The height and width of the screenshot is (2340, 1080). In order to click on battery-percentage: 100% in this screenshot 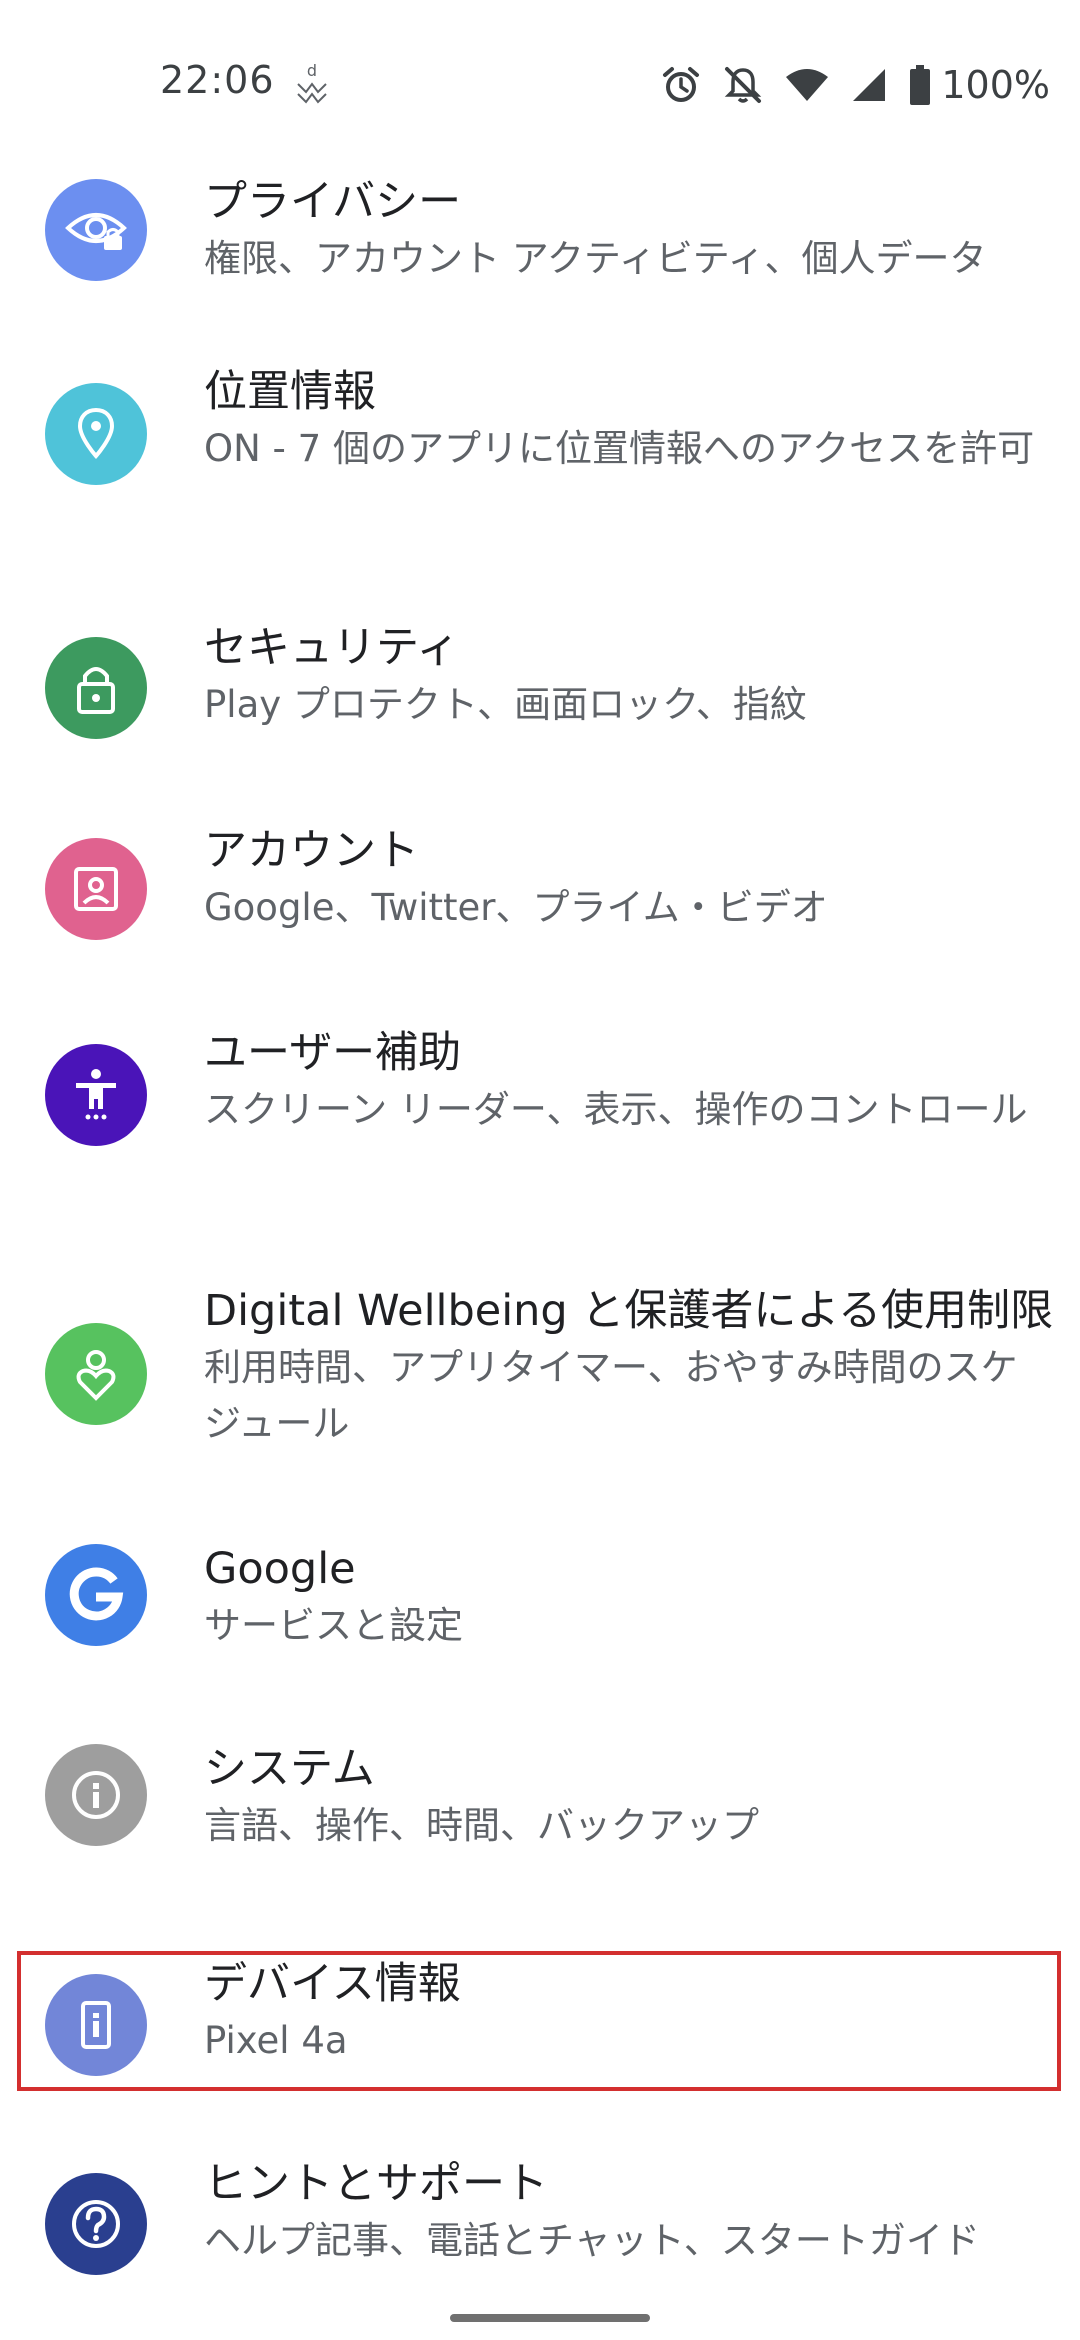, I will do `click(995, 85)`.